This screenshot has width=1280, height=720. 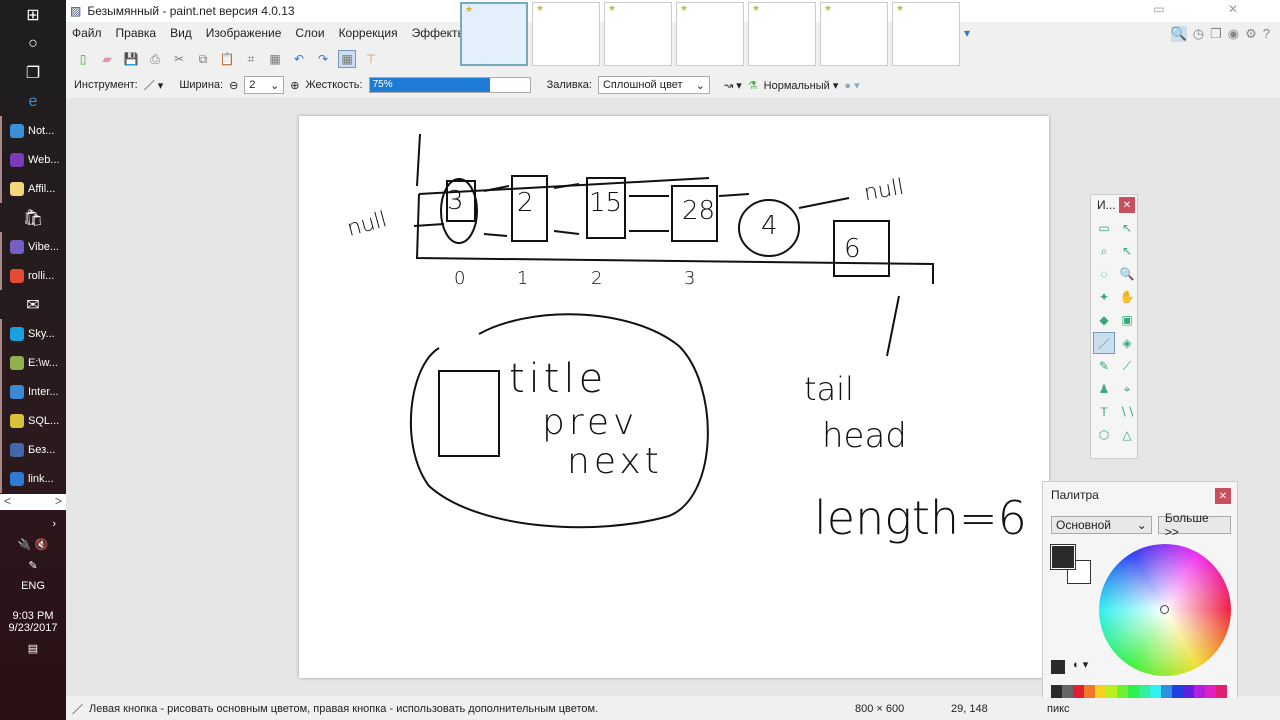 What do you see at coordinates (439, 33) in the screenshot?
I see `menu-item: Эффекты` at bounding box center [439, 33].